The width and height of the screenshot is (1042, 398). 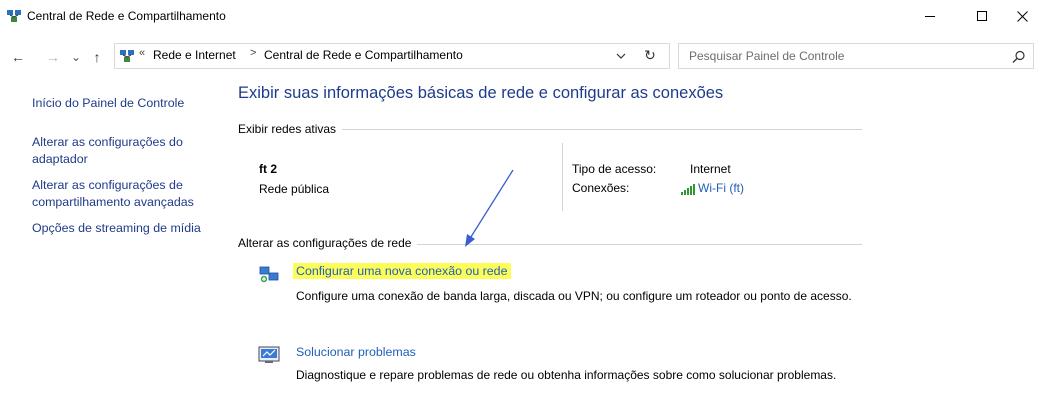 What do you see at coordinates (710, 169) in the screenshot?
I see `access-type-value: Internet` at bounding box center [710, 169].